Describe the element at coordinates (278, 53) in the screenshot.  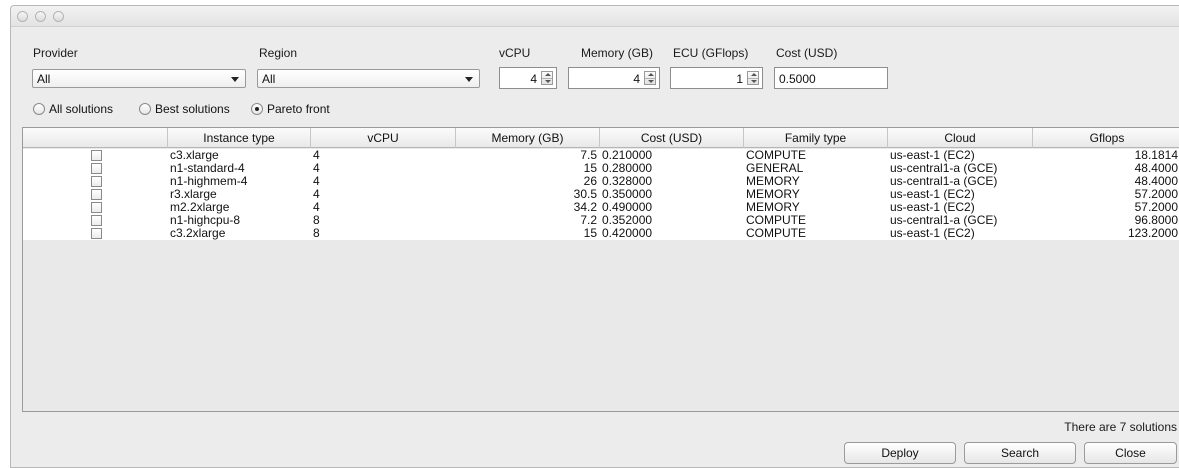
I see `region-label: Region` at that location.